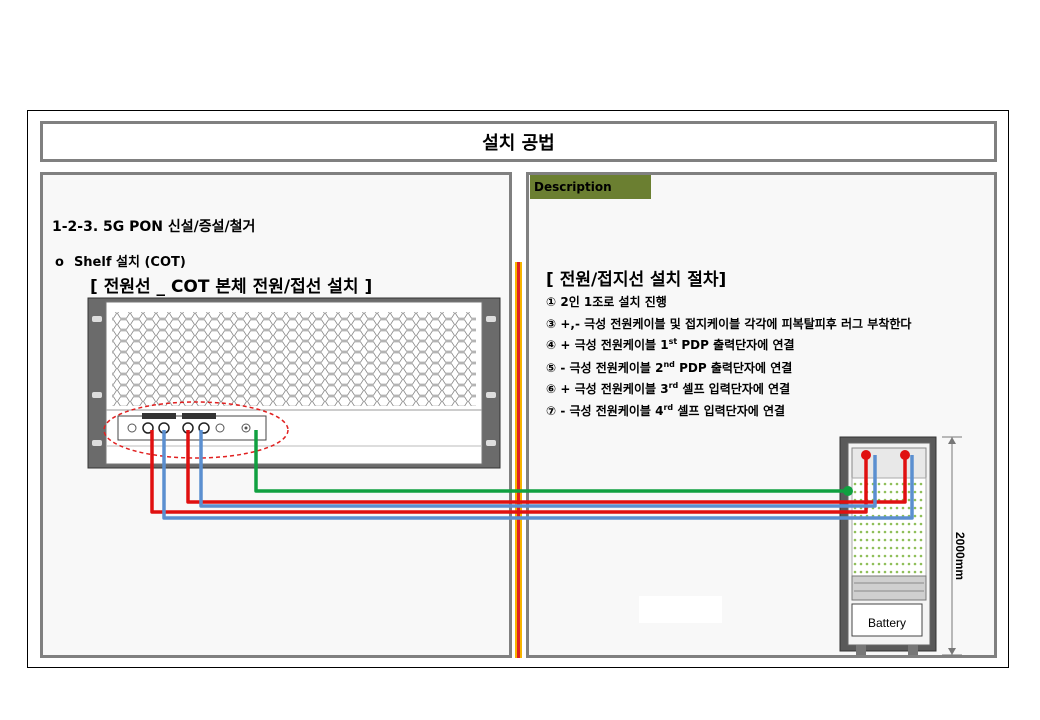 The width and height of the screenshot is (1040, 720). Describe the element at coordinates (192, 427) in the screenshot. I see `terminal-block` at that location.